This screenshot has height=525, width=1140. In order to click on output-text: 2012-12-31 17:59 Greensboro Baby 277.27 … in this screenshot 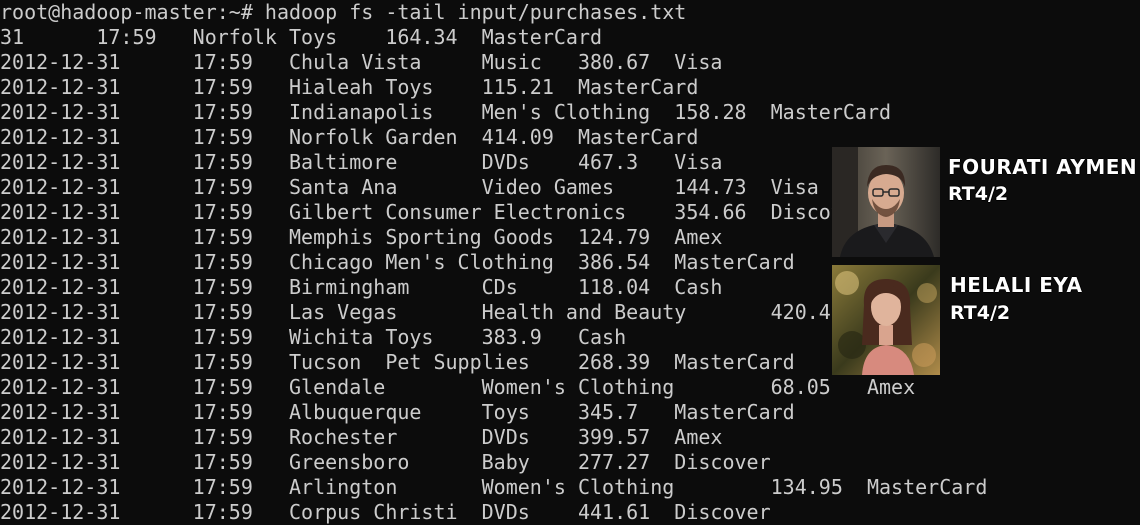, I will do `click(385, 462)`.